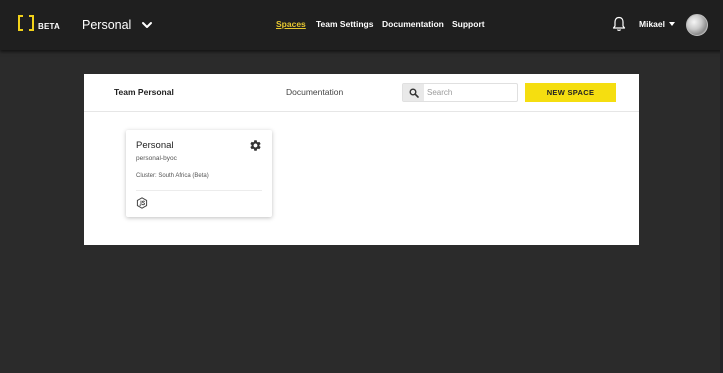 The width and height of the screenshot is (723, 373). What do you see at coordinates (570, 92) in the screenshot?
I see `new-space-button: NEW SPACE` at bounding box center [570, 92].